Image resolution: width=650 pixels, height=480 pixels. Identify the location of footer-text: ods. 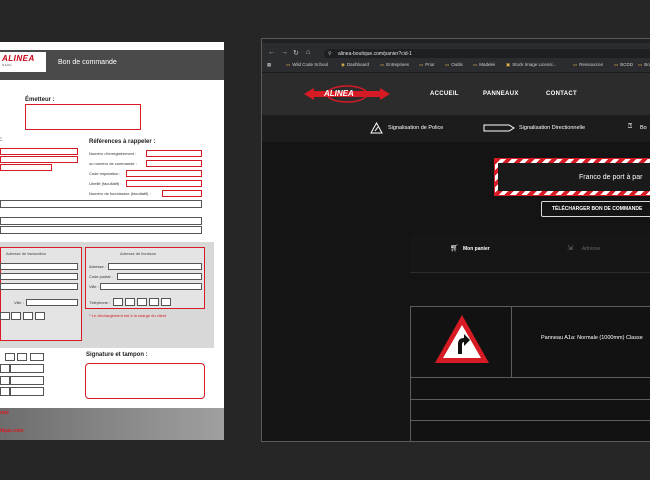
(4, 413).